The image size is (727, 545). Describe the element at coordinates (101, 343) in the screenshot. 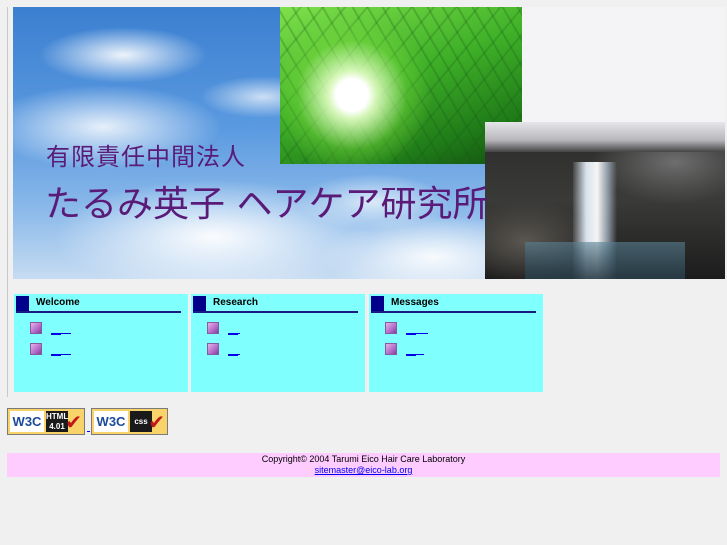

I see `nav-box-welcome: Welcome` at that location.